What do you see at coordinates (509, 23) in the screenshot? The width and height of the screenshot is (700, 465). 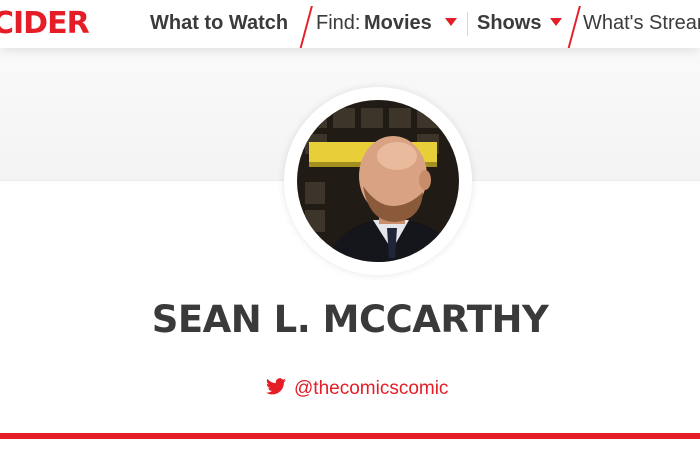 I see `nav-shows-dropdown: Shows` at bounding box center [509, 23].